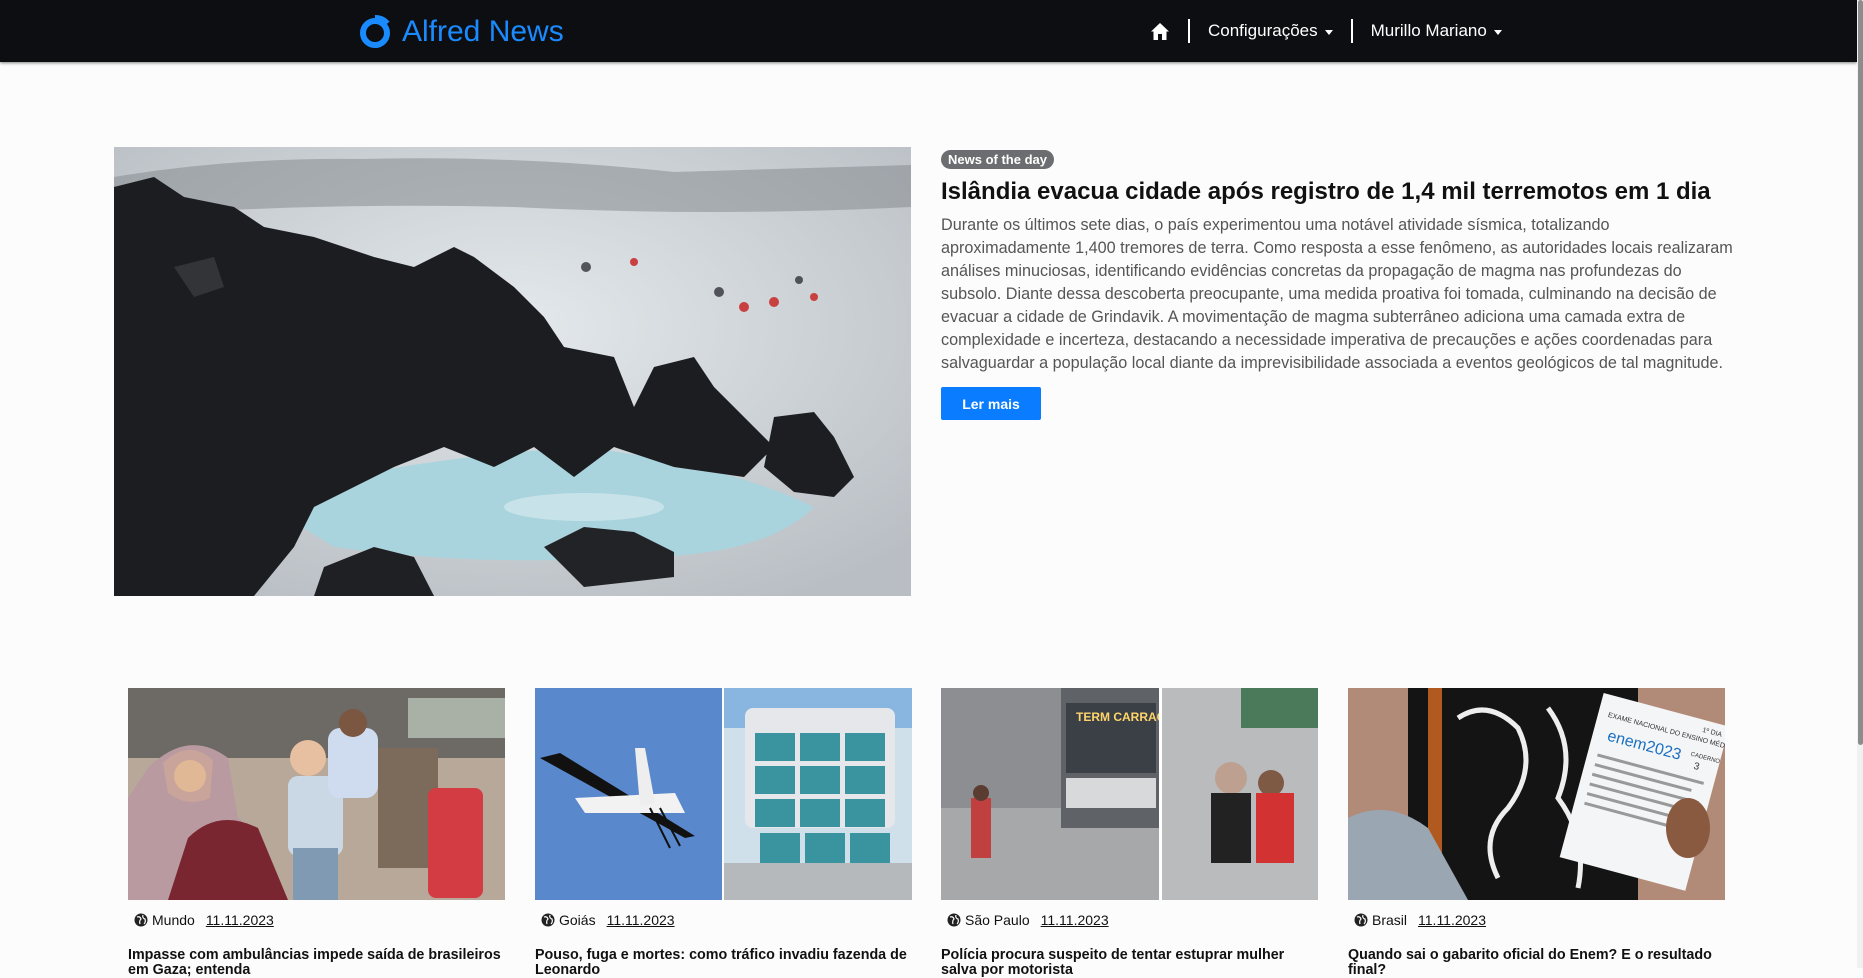  What do you see at coordinates (723, 794) in the screenshot?
I see `card-image-plane` at bounding box center [723, 794].